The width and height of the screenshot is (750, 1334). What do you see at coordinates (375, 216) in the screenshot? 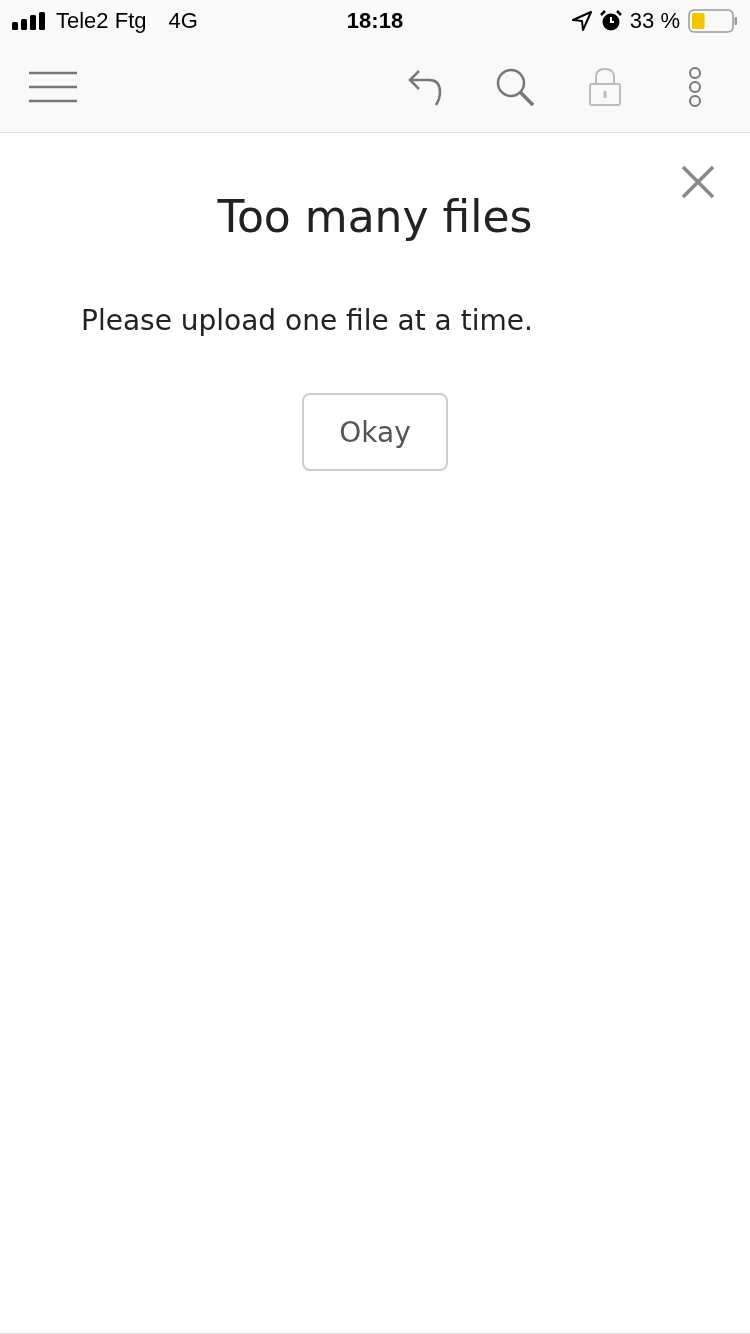
I see `dialog-title: Too many files` at bounding box center [375, 216].